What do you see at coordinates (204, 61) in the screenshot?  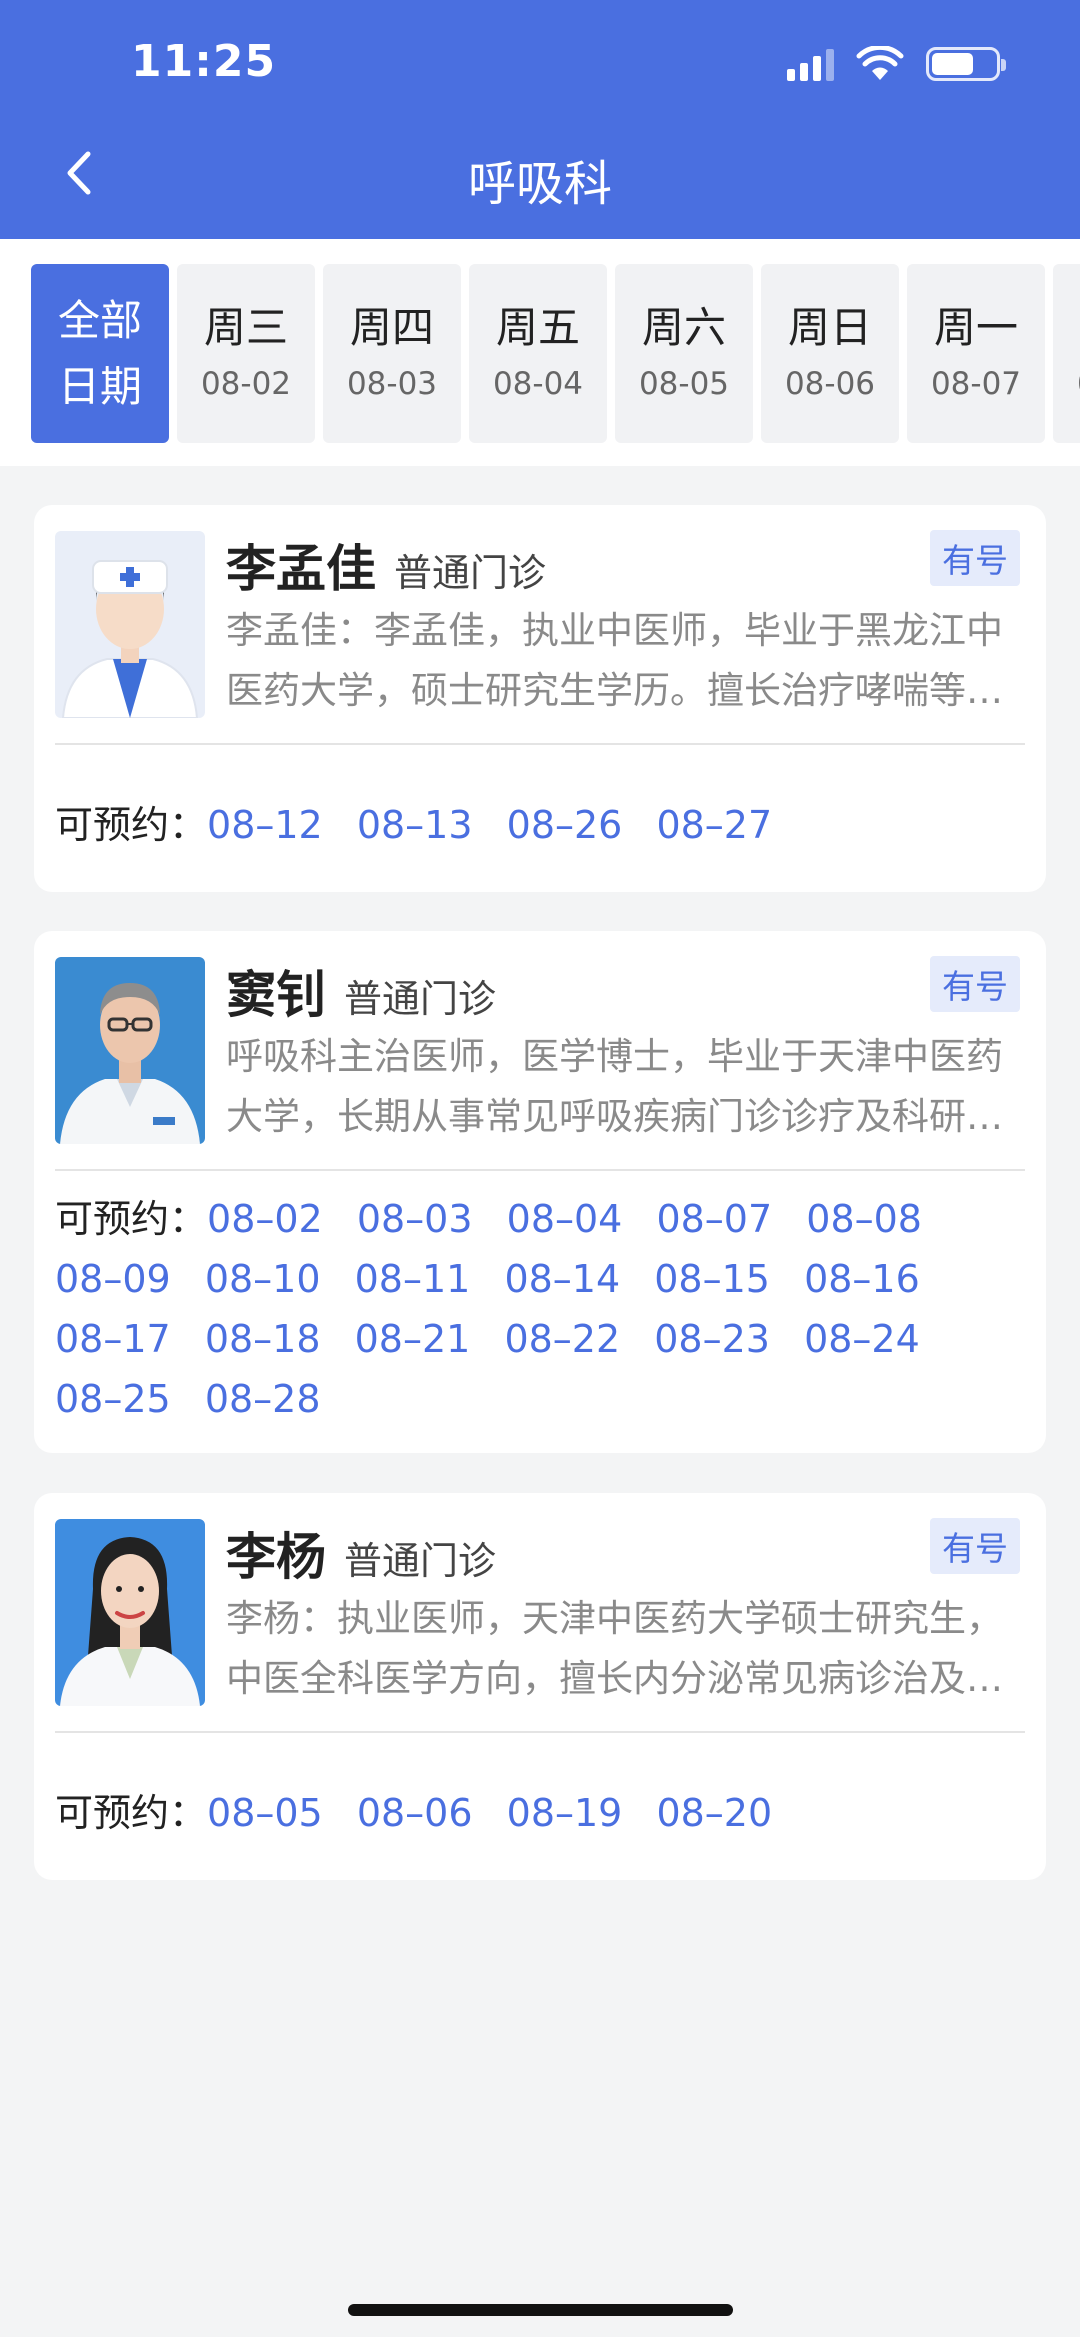 I see `status-time: 11:25` at bounding box center [204, 61].